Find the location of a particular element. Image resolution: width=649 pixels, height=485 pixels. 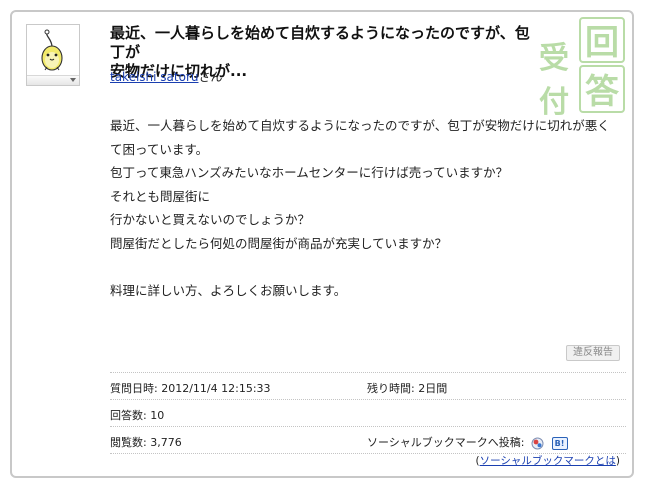

sbm-help: (ソーシャルブックマークとは) is located at coordinates (547, 460).